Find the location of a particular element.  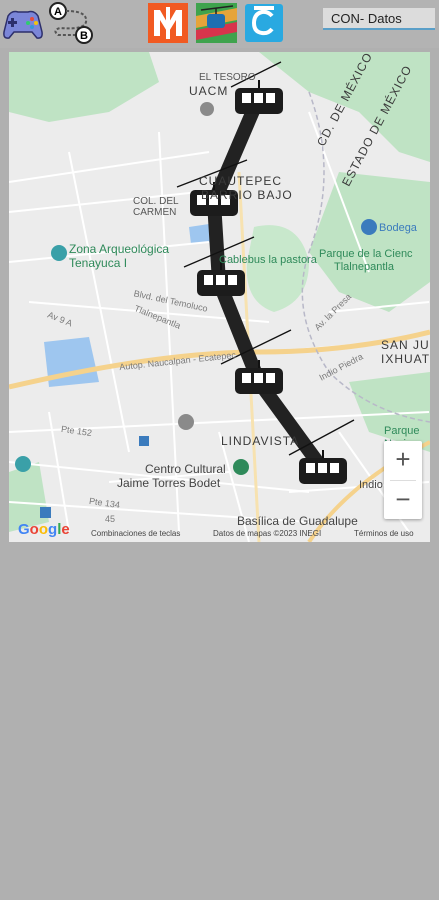

map-label: Zona Arqueológica is located at coordinates (119, 249).